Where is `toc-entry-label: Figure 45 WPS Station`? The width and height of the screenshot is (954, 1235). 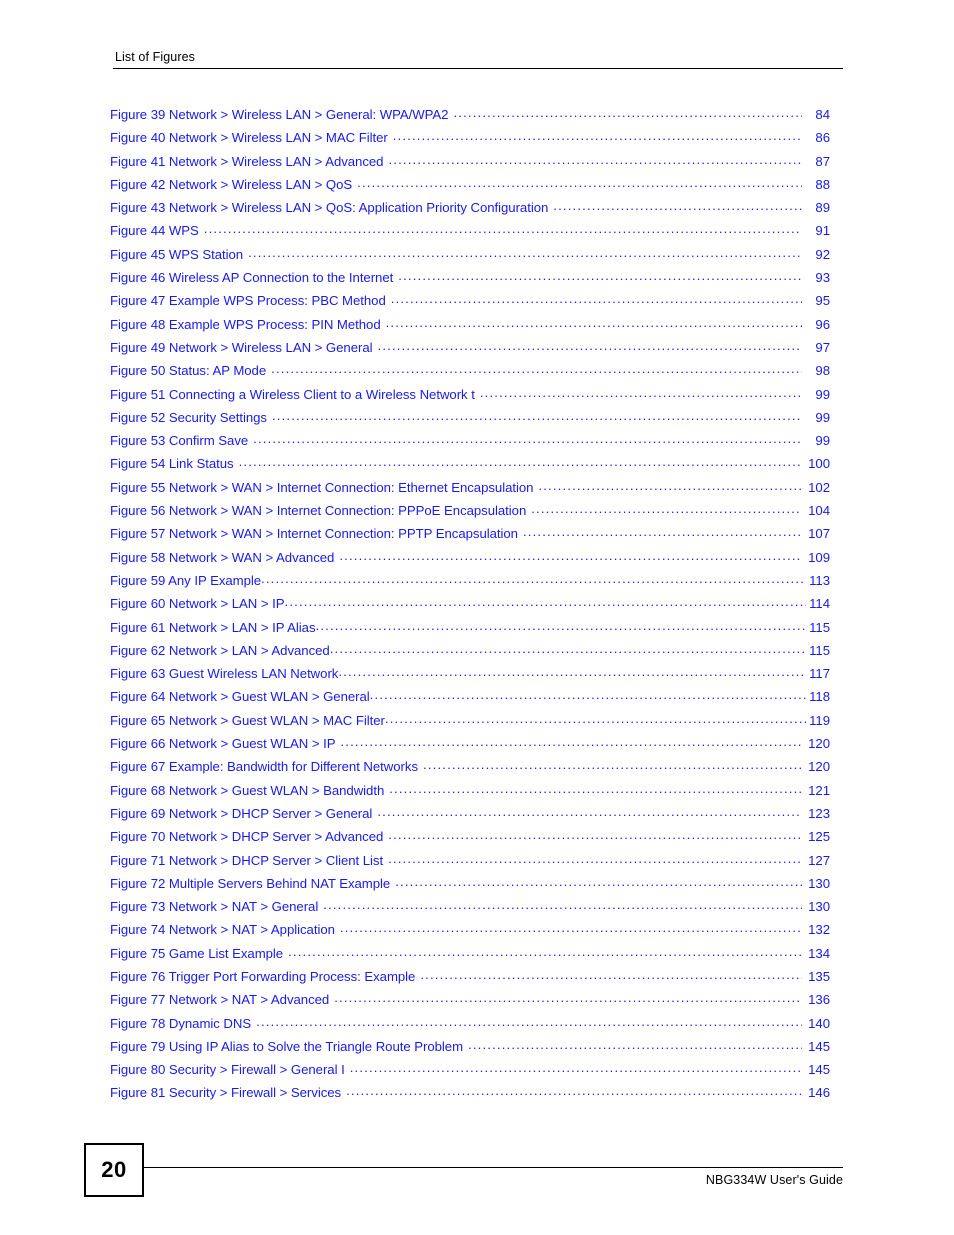
toc-entry-label: Figure 45 WPS Station is located at coordinates (177, 254).